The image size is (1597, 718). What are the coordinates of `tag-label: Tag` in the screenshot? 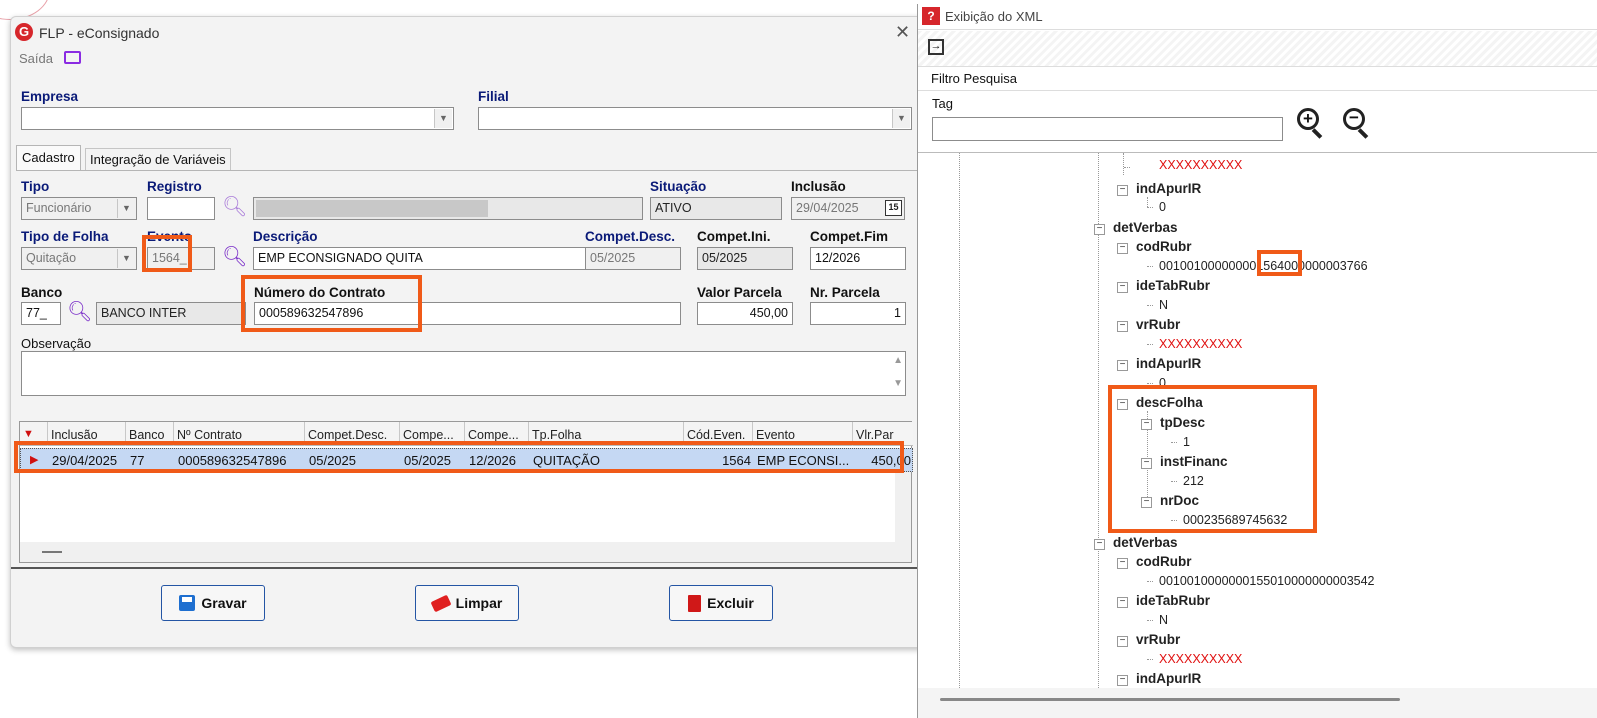 It's located at (942, 103).